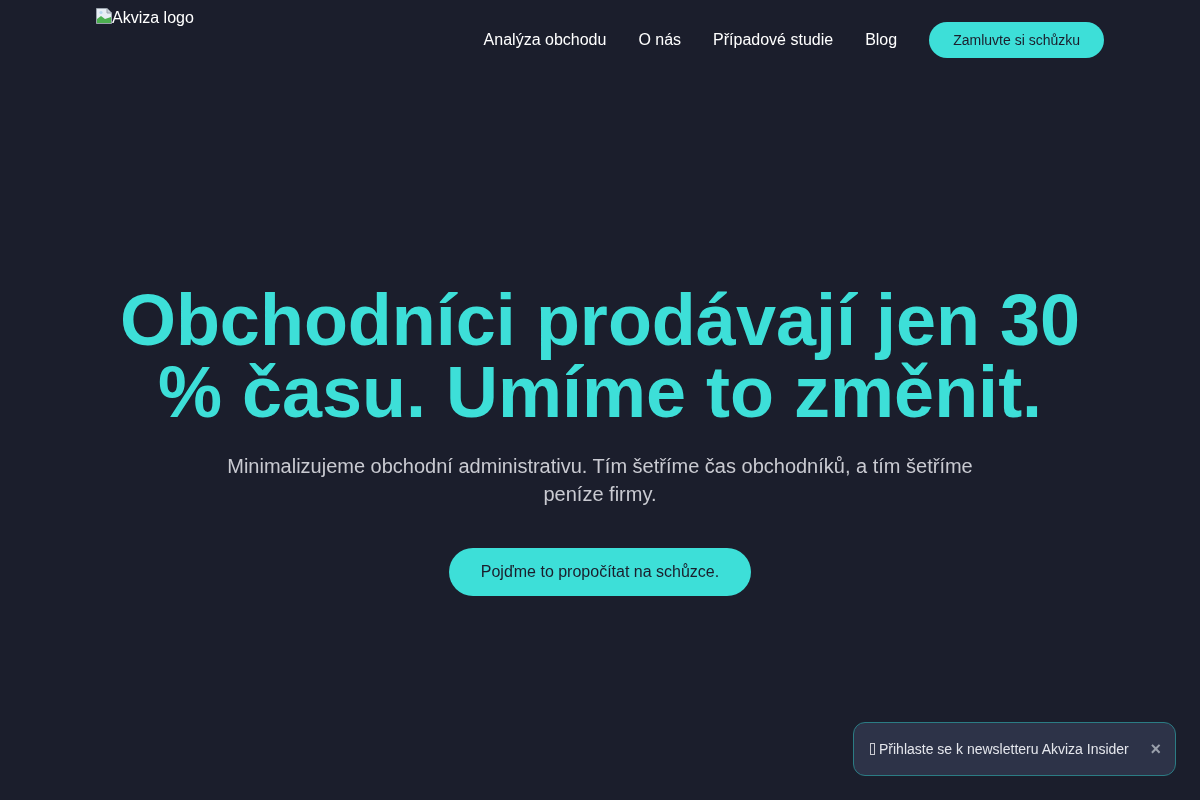 The image size is (1200, 800). Describe the element at coordinates (600, 356) in the screenshot. I see `hero-headline: Obchodníci prodávají jen 30 % času. Umíme to změnit.` at that location.